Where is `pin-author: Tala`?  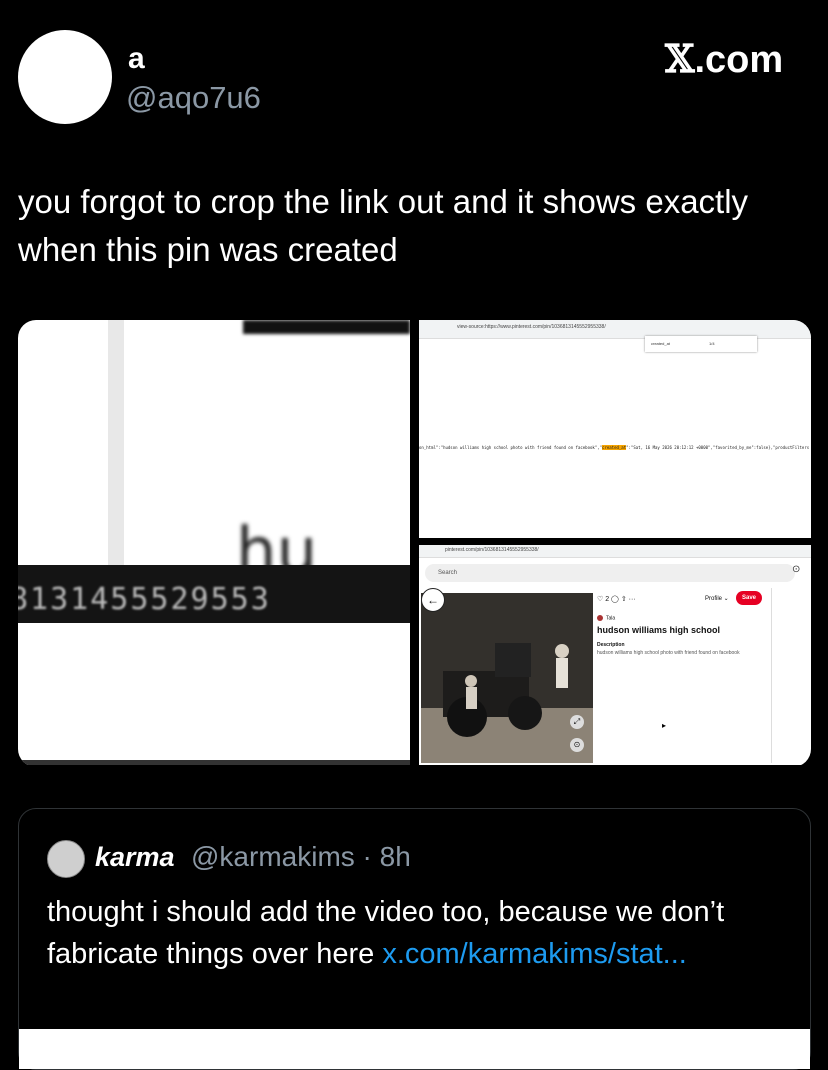
pin-author: Tala is located at coordinates (606, 618).